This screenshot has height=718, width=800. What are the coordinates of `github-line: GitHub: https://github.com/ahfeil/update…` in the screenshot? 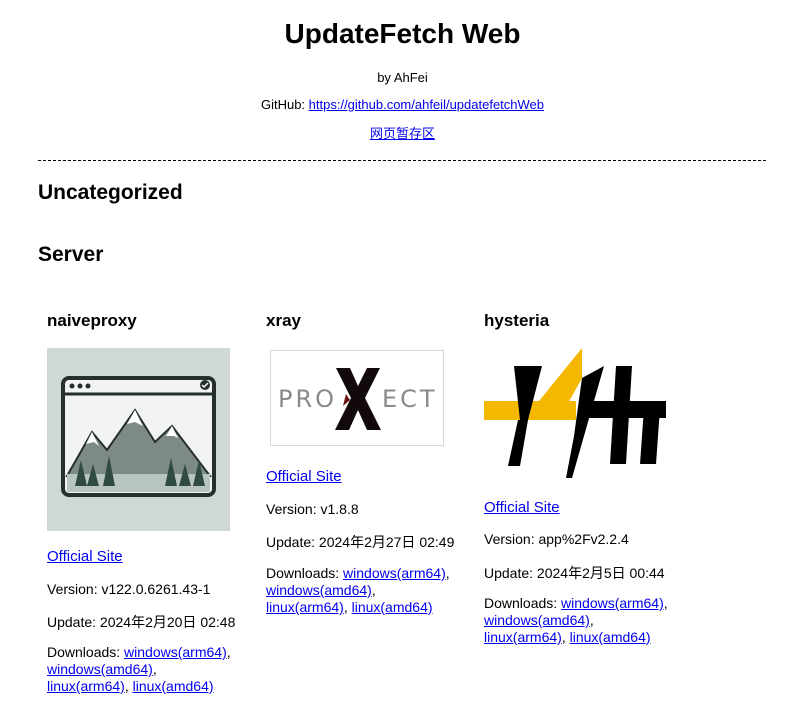 It's located at (400, 105).